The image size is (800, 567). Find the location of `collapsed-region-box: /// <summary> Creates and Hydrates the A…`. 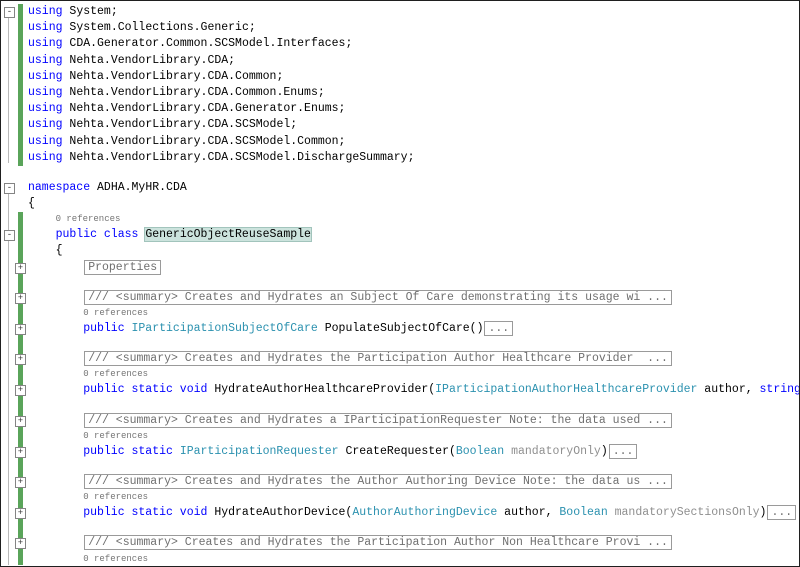

collapsed-region-box: /// <summary> Creates and Hydrates the A… is located at coordinates (378, 481).